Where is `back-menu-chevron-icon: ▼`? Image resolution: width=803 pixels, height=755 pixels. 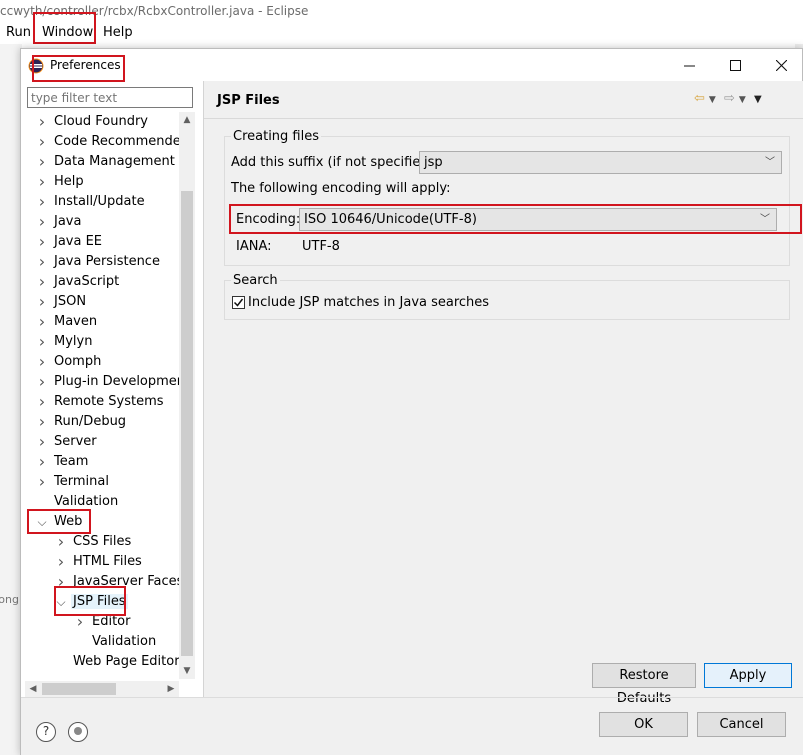 back-menu-chevron-icon: ▼ is located at coordinates (712, 100).